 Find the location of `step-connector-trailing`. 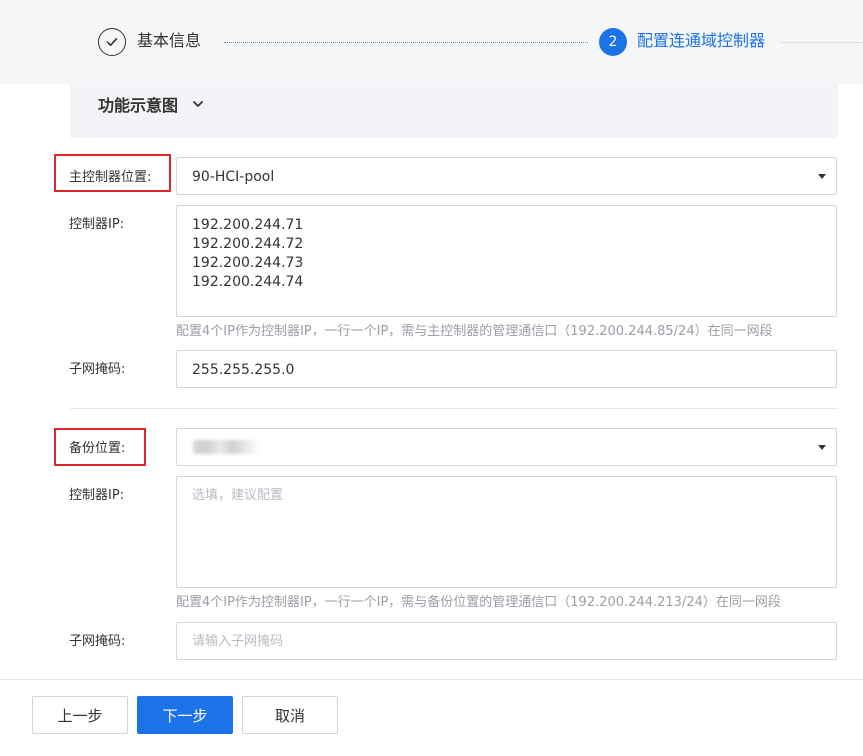

step-connector-trailing is located at coordinates (821, 42).